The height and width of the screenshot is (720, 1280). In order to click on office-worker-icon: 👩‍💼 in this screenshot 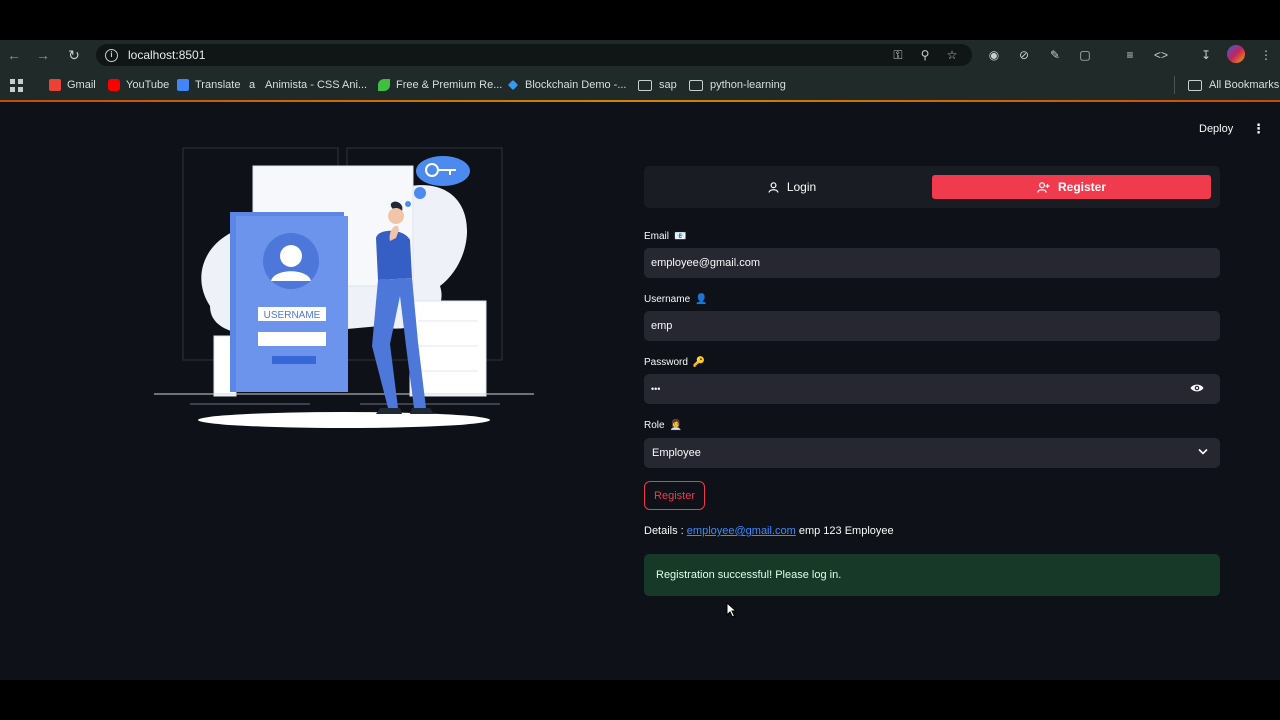, I will do `click(676, 425)`.